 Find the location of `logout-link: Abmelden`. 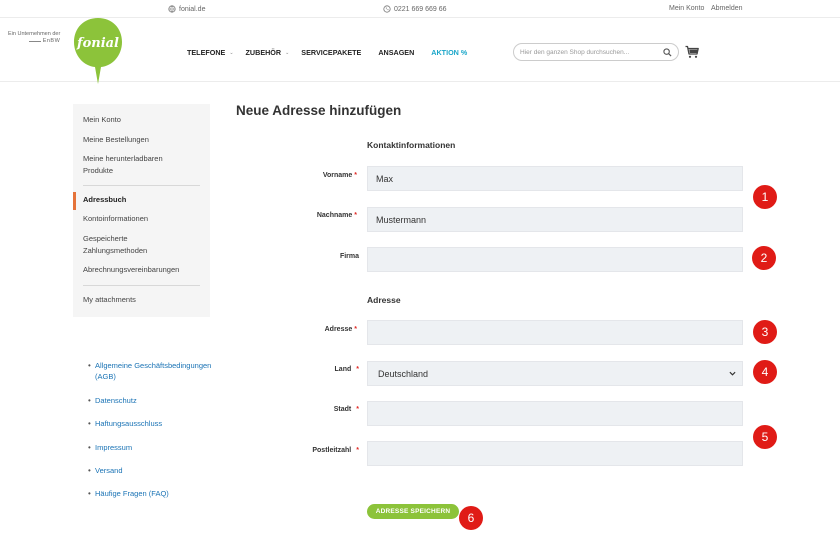

logout-link: Abmelden is located at coordinates (727, 8).